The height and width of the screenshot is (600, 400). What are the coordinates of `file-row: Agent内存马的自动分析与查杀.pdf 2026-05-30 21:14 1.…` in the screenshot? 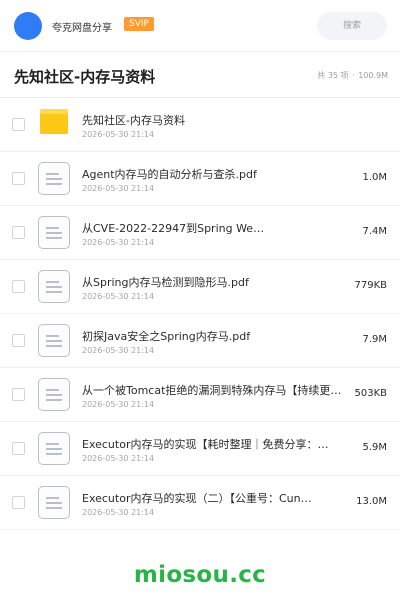 It's located at (200, 179).